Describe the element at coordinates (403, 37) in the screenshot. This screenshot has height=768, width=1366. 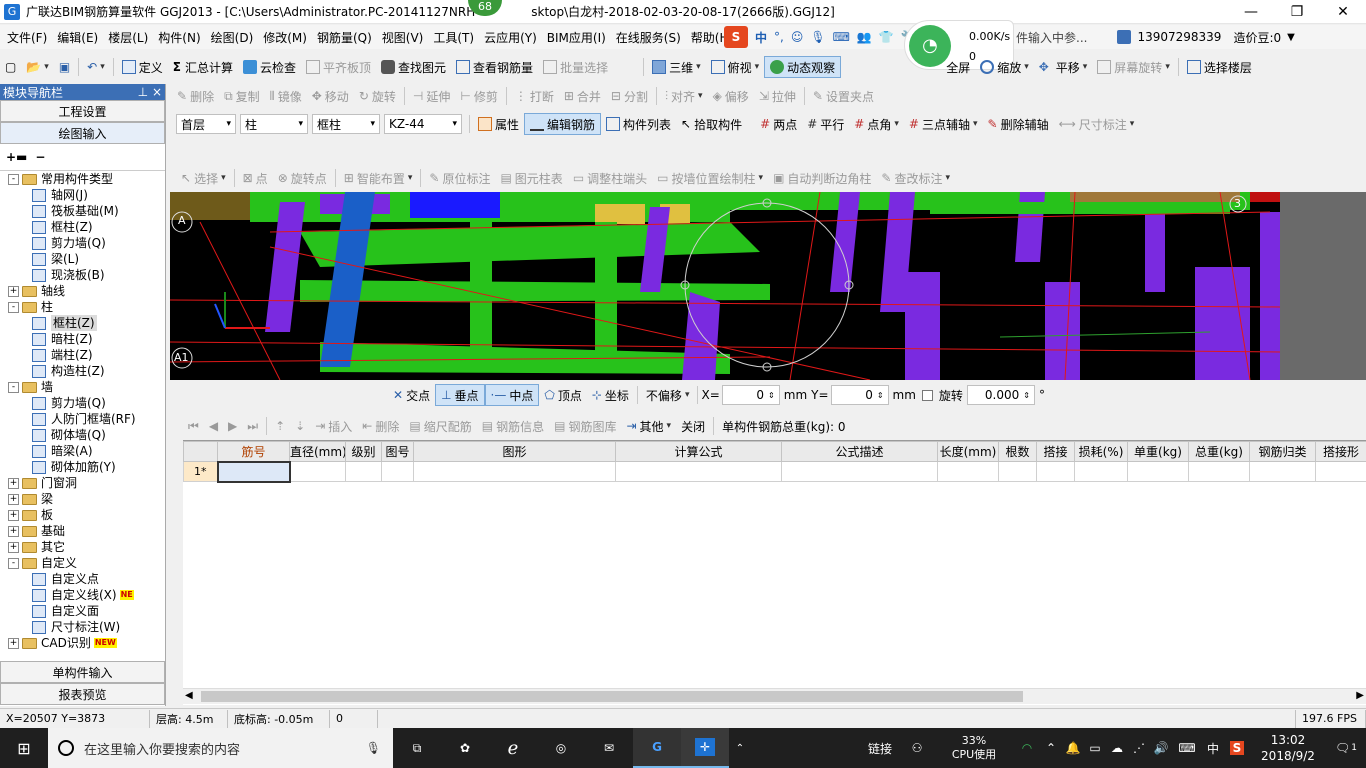
I see `menu-view: 视图(V)` at that location.